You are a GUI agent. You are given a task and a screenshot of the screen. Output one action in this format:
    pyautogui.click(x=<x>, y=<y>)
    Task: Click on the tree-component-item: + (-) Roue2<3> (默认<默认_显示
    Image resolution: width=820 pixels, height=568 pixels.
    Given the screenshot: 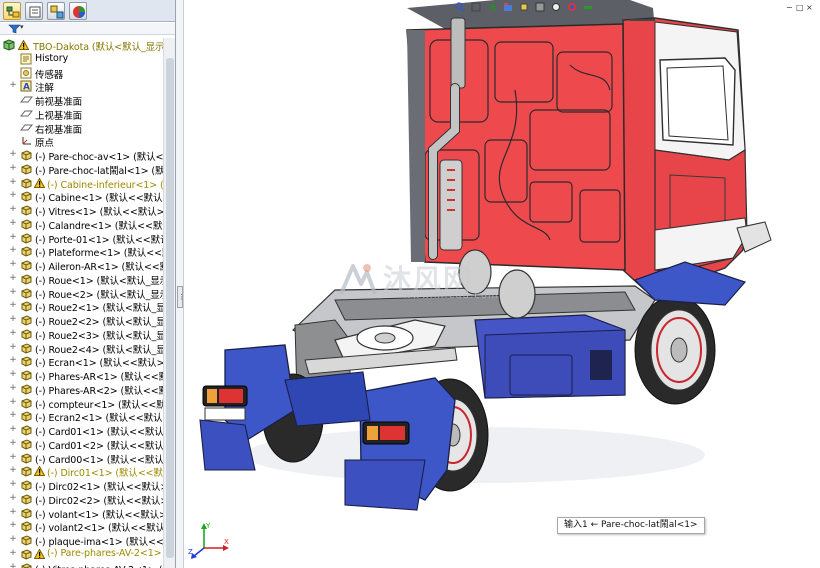 What is the action you would take?
    pyautogui.click(x=87, y=334)
    